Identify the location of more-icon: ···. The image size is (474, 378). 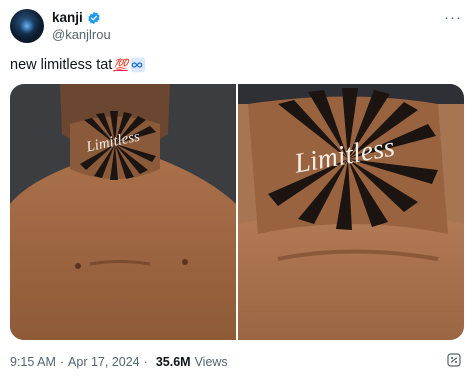
(453, 17).